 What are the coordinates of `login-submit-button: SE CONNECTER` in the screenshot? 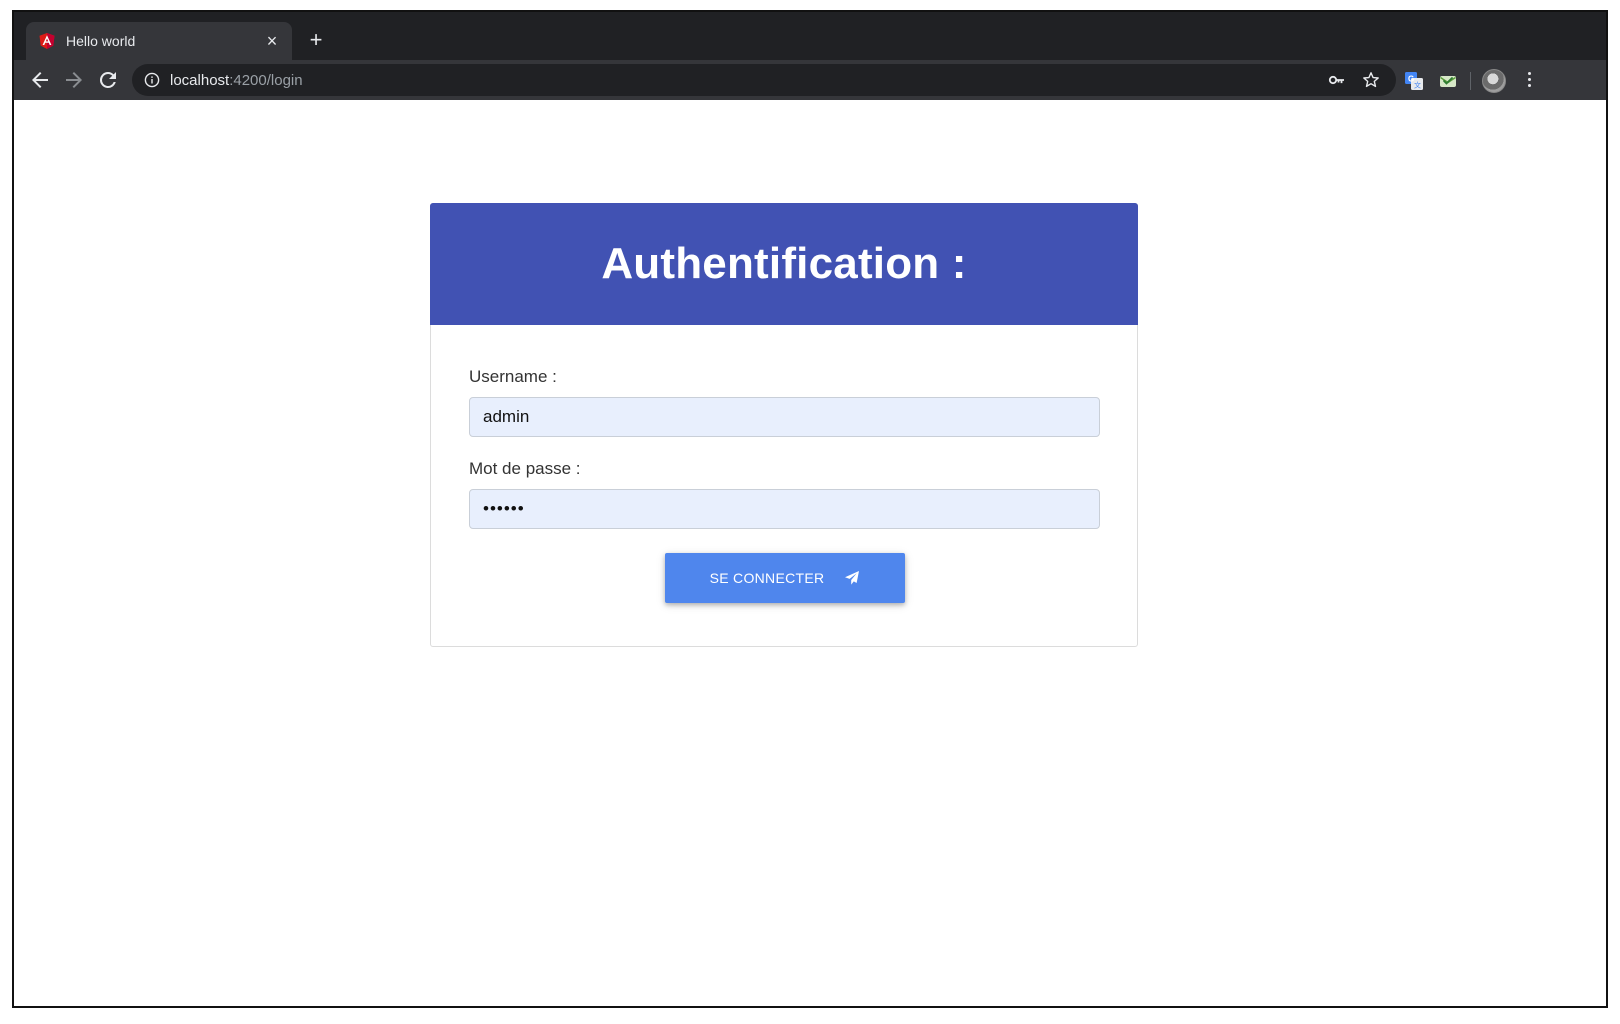 It's located at (785, 578).